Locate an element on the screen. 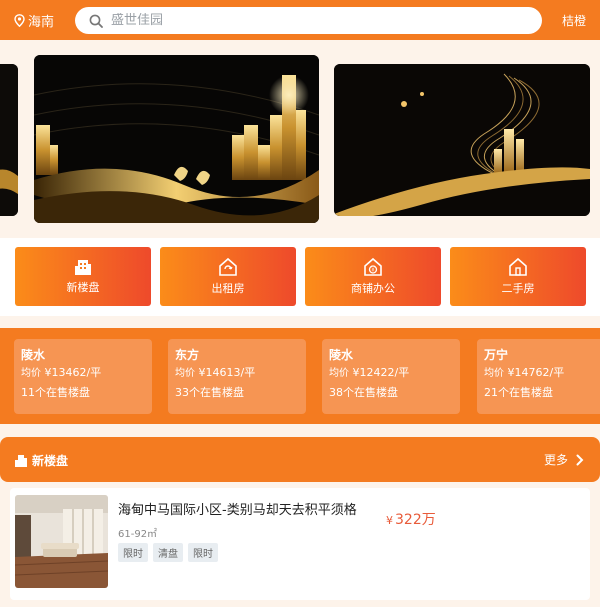  listing-area: 61-92㎡ is located at coordinates (138, 534).